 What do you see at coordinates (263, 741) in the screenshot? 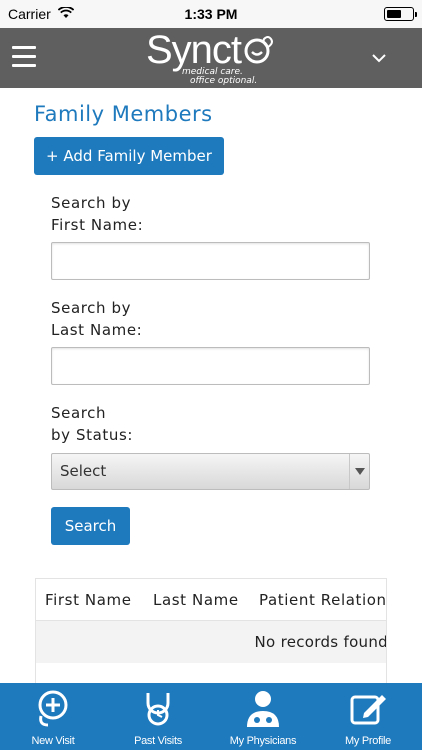
I see `tab-label-my-physicians: My Physicians` at bounding box center [263, 741].